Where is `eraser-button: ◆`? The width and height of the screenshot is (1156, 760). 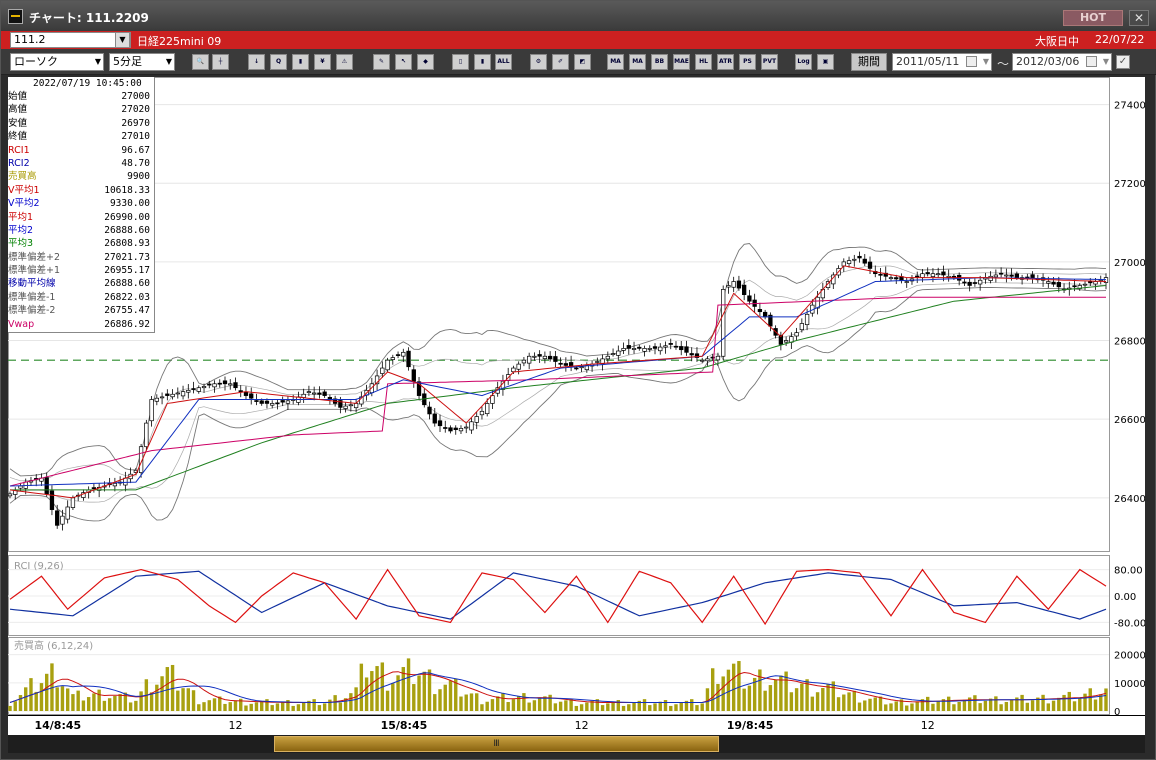
eraser-button: ◆ is located at coordinates (425, 62).